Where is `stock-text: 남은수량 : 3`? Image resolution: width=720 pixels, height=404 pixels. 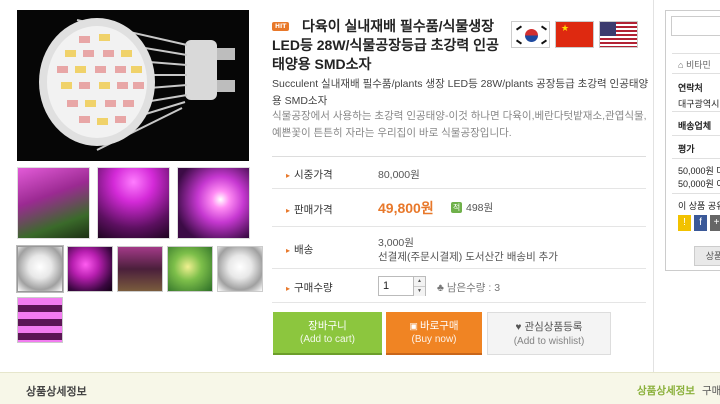
stock-text: 남은수량 : 3 is located at coordinates (473, 288).